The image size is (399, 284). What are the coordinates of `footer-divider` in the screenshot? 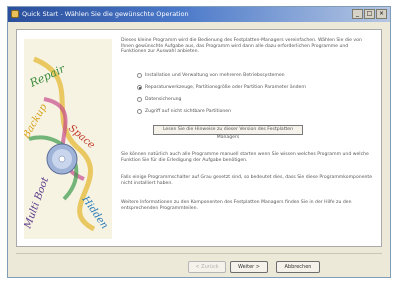 It's located at (199, 253).